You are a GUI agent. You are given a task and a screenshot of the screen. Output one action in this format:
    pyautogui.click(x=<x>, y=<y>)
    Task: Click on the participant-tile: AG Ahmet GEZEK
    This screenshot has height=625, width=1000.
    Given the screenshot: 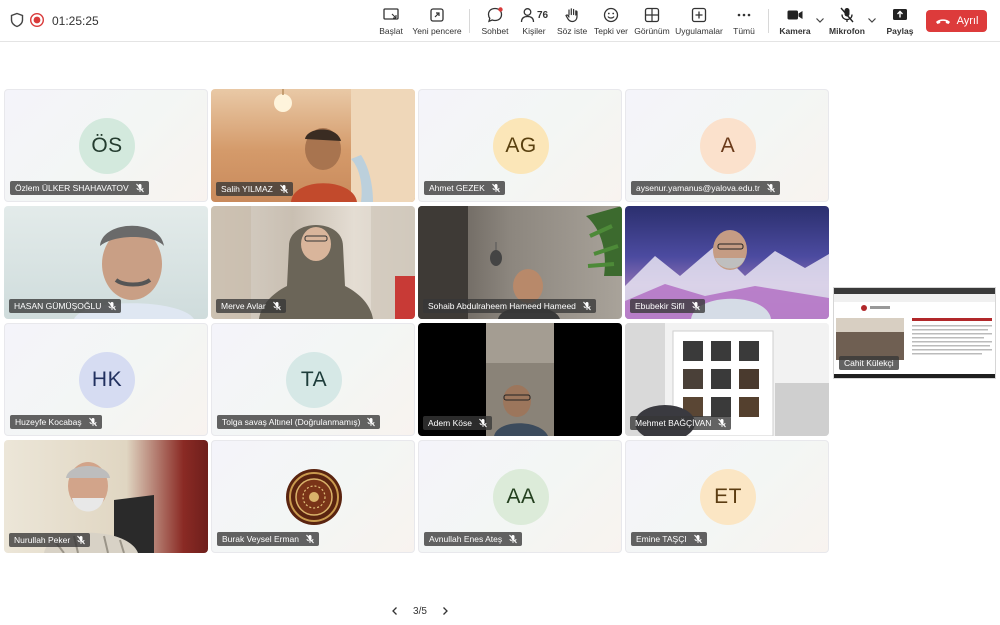 What is the action you would take?
    pyautogui.click(x=520, y=145)
    